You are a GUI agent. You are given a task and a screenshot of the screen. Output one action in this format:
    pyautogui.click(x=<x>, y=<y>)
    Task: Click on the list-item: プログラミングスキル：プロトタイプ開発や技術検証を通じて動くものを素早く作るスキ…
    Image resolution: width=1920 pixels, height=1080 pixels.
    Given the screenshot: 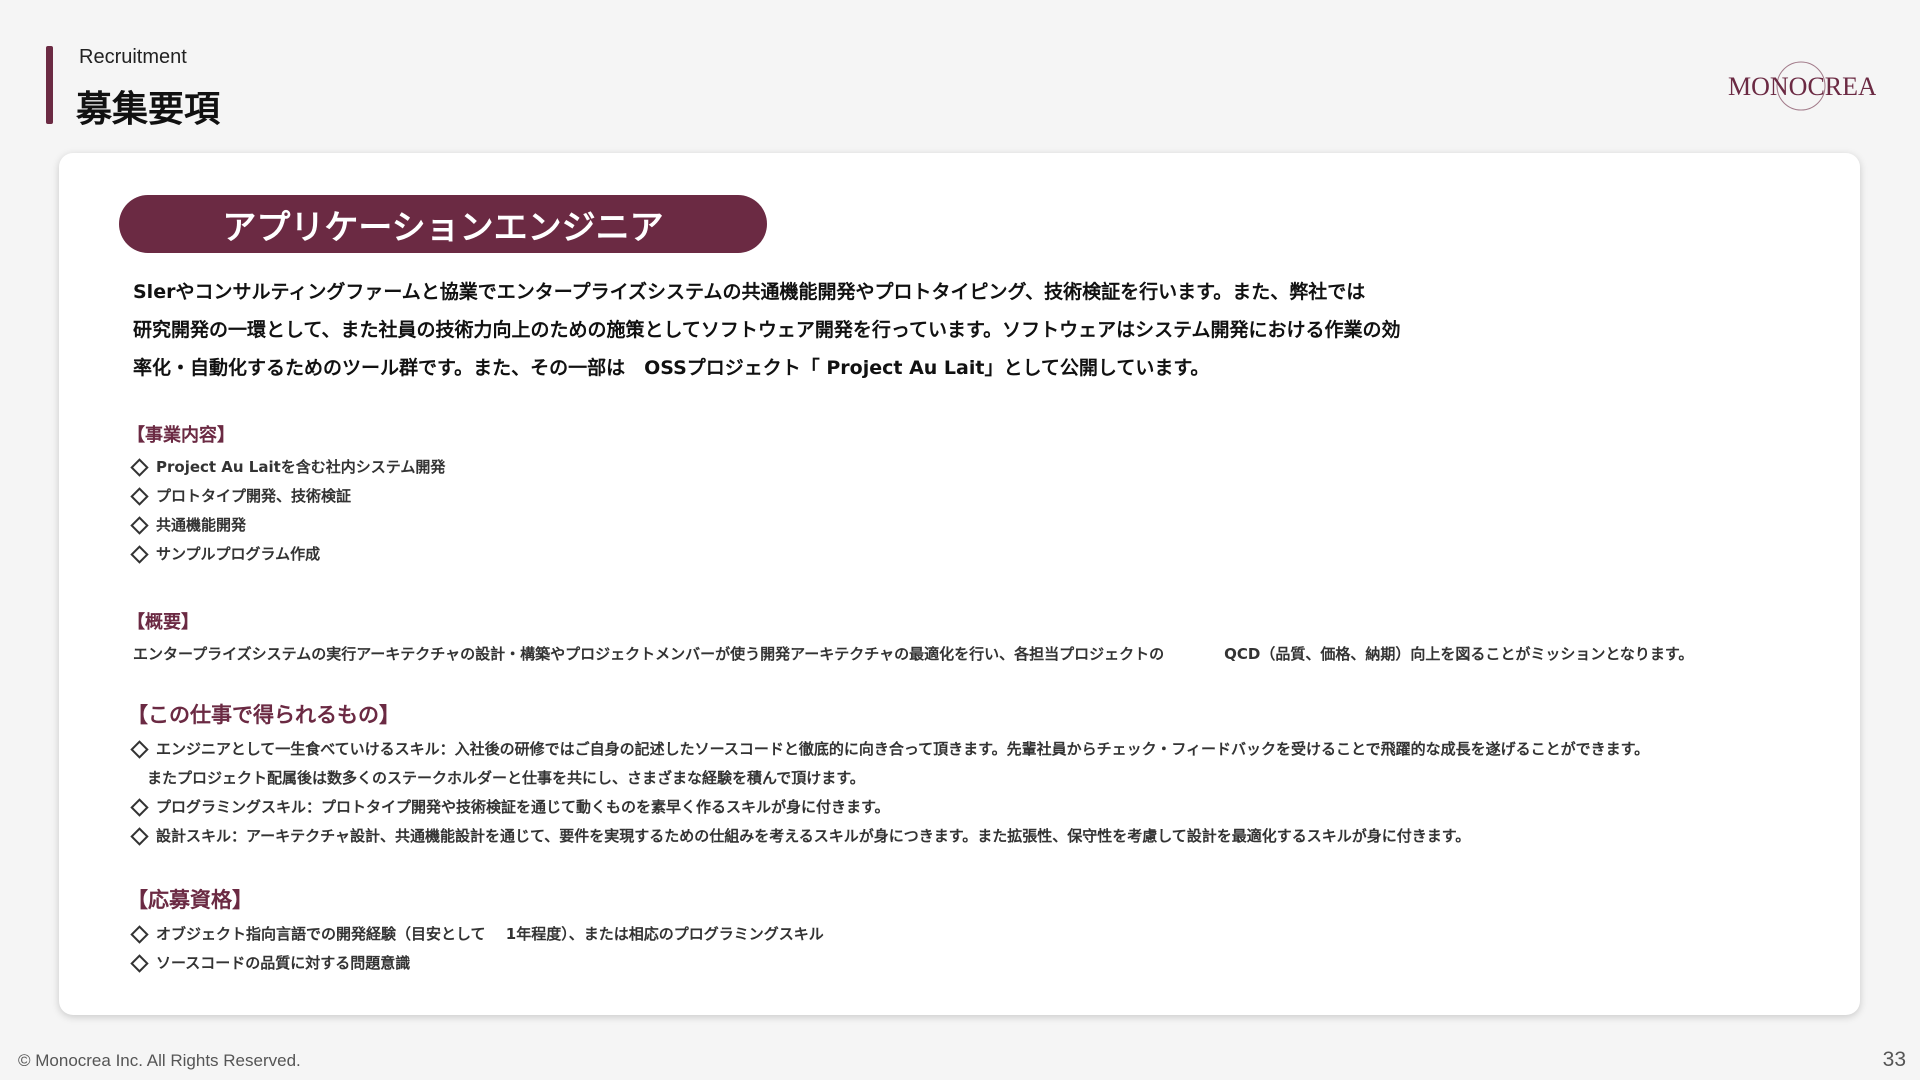 What is the action you would take?
    pyautogui.click(x=888, y=807)
    